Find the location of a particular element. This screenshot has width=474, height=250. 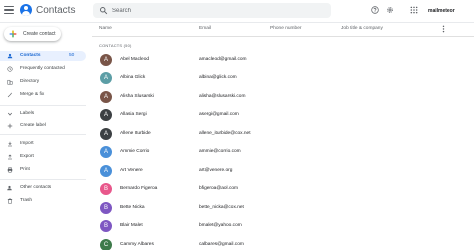

app-header: Contacts mailmeteor is located at coordinates (237, 11).